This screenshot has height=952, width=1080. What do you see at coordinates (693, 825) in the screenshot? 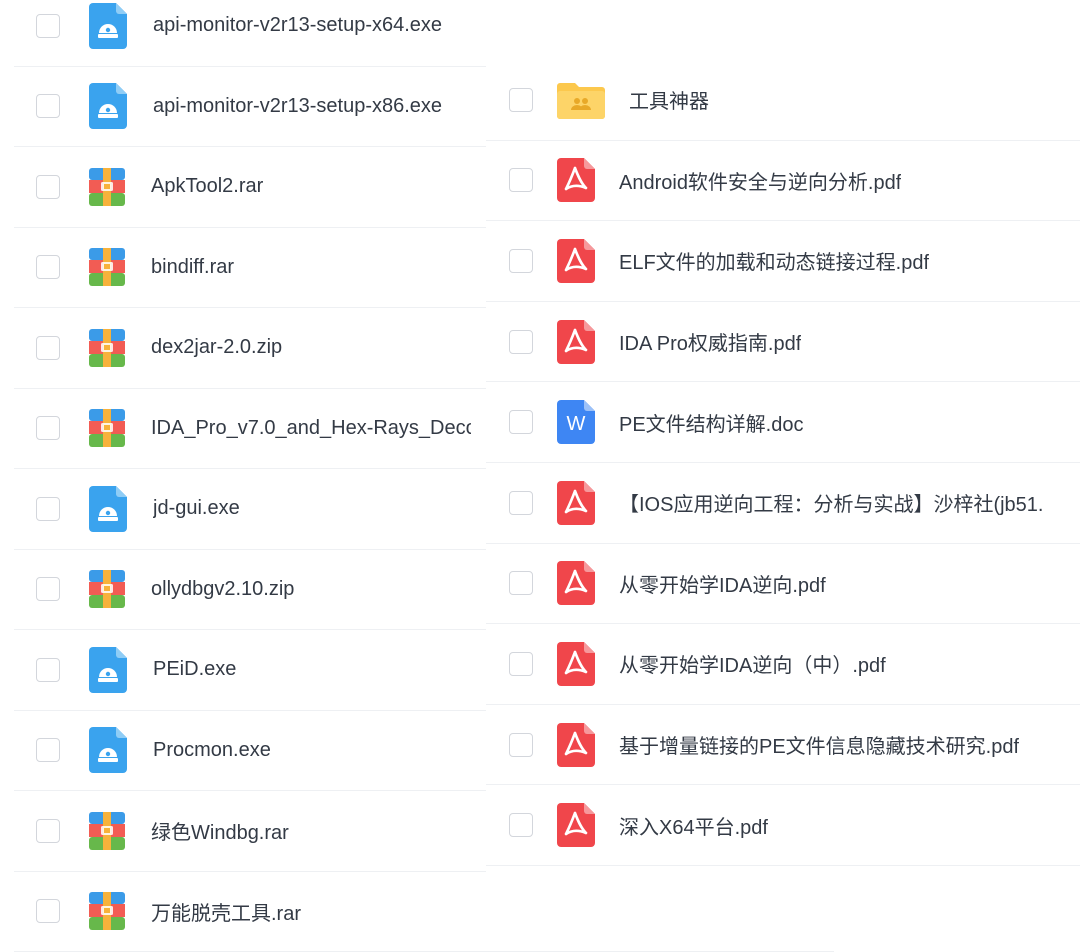
I see `file-name: 深入X64平台.pdf` at bounding box center [693, 825].